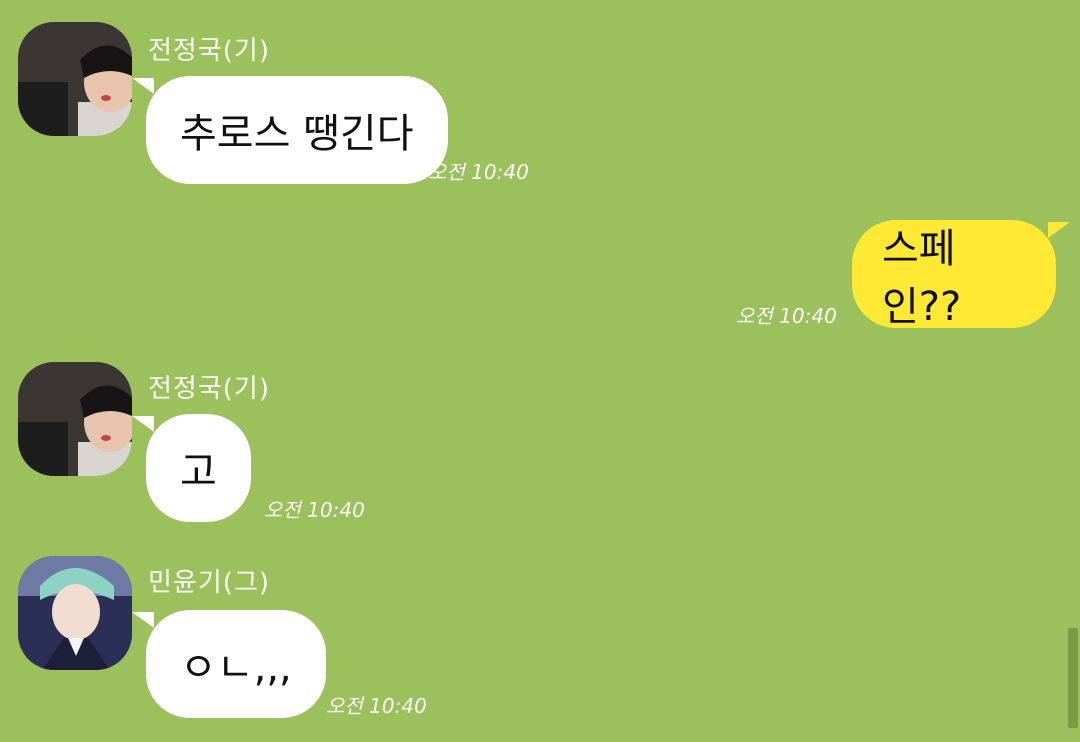 The height and width of the screenshot is (742, 1080). I want to click on message-bubble: 추로스 땡긴다, so click(290, 130).